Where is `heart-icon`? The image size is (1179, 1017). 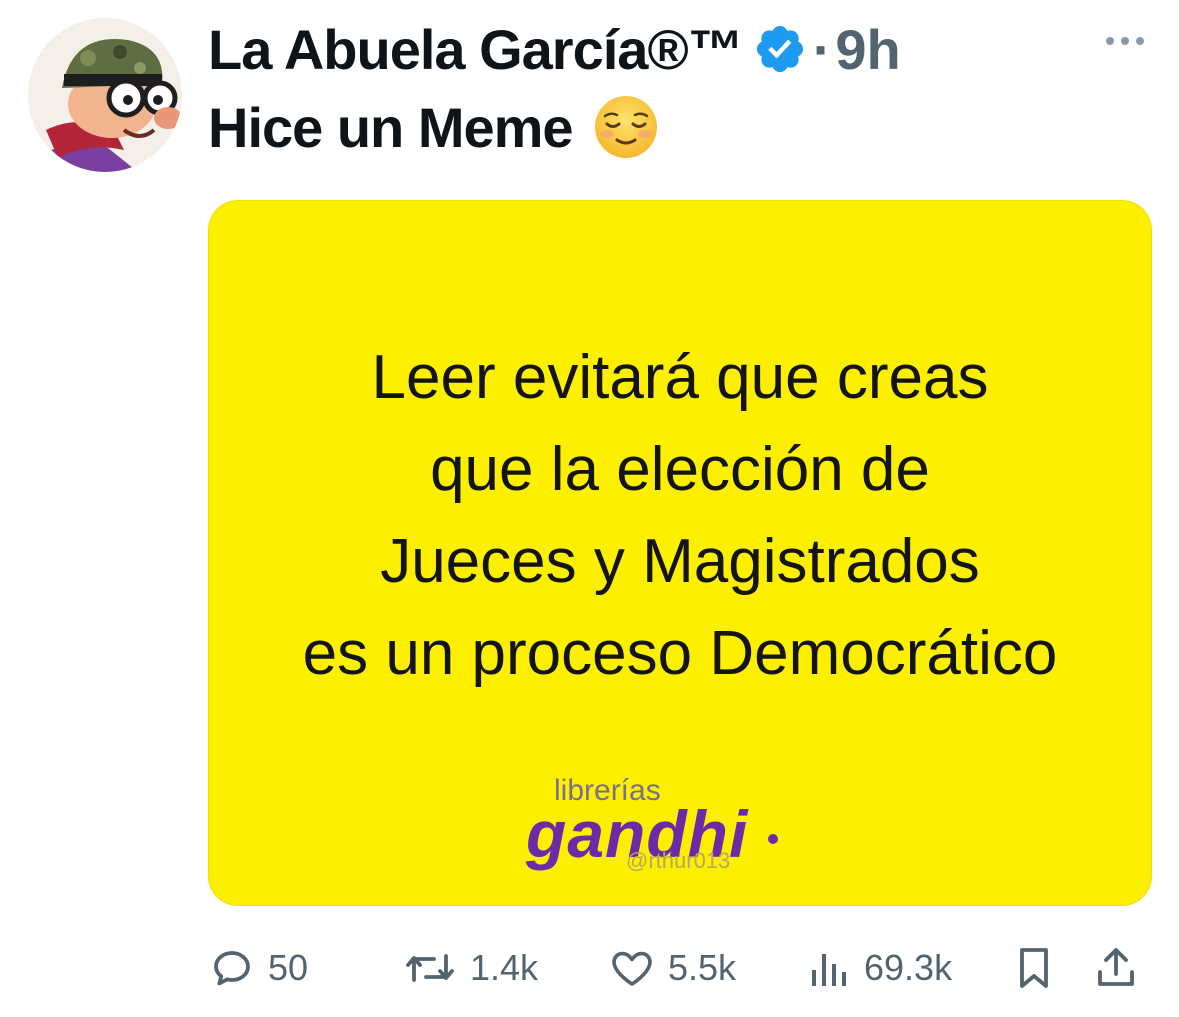 heart-icon is located at coordinates (632, 968).